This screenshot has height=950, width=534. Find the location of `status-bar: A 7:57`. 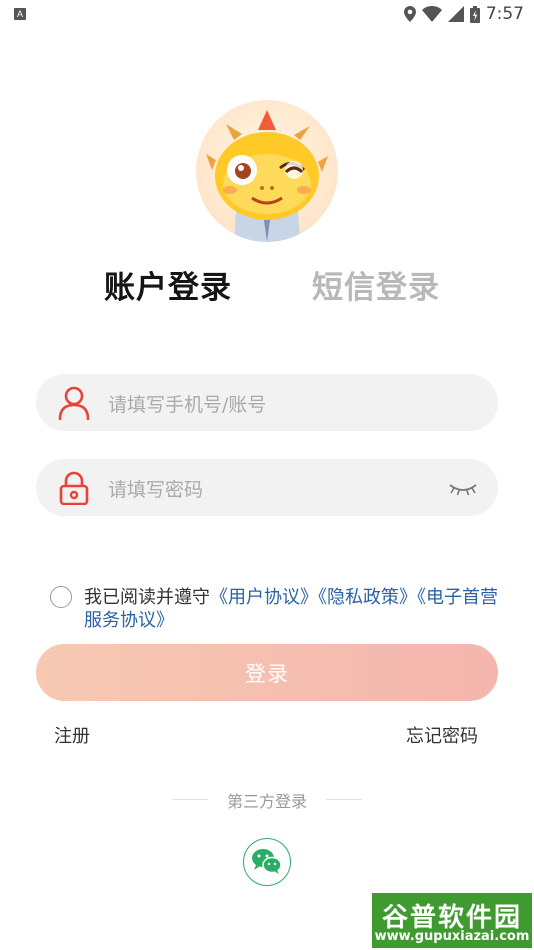

status-bar: A 7:57 is located at coordinates (267, 15).